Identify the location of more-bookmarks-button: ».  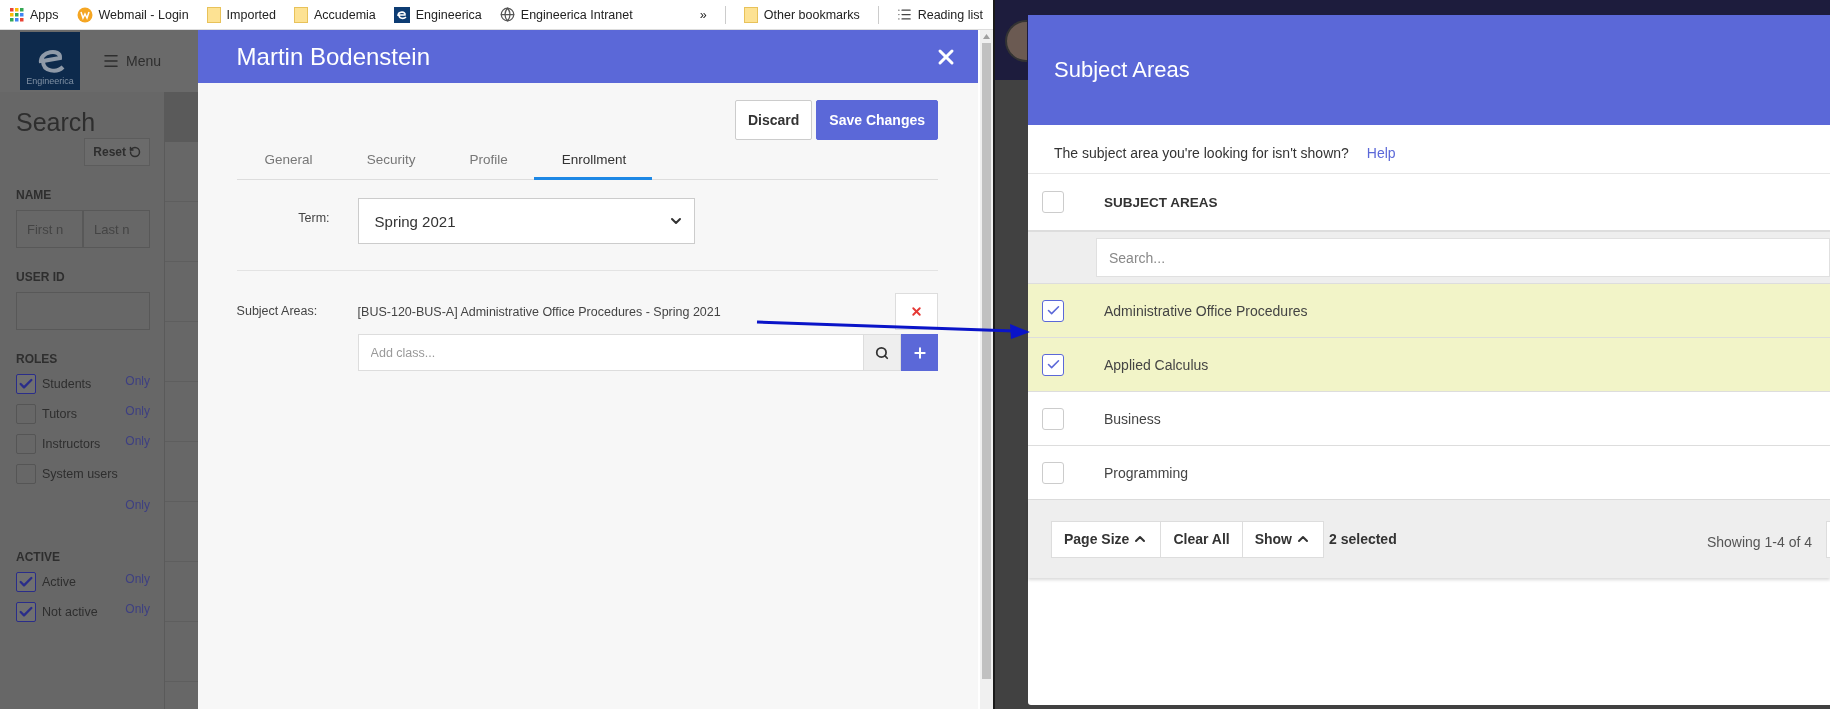
(703, 14).